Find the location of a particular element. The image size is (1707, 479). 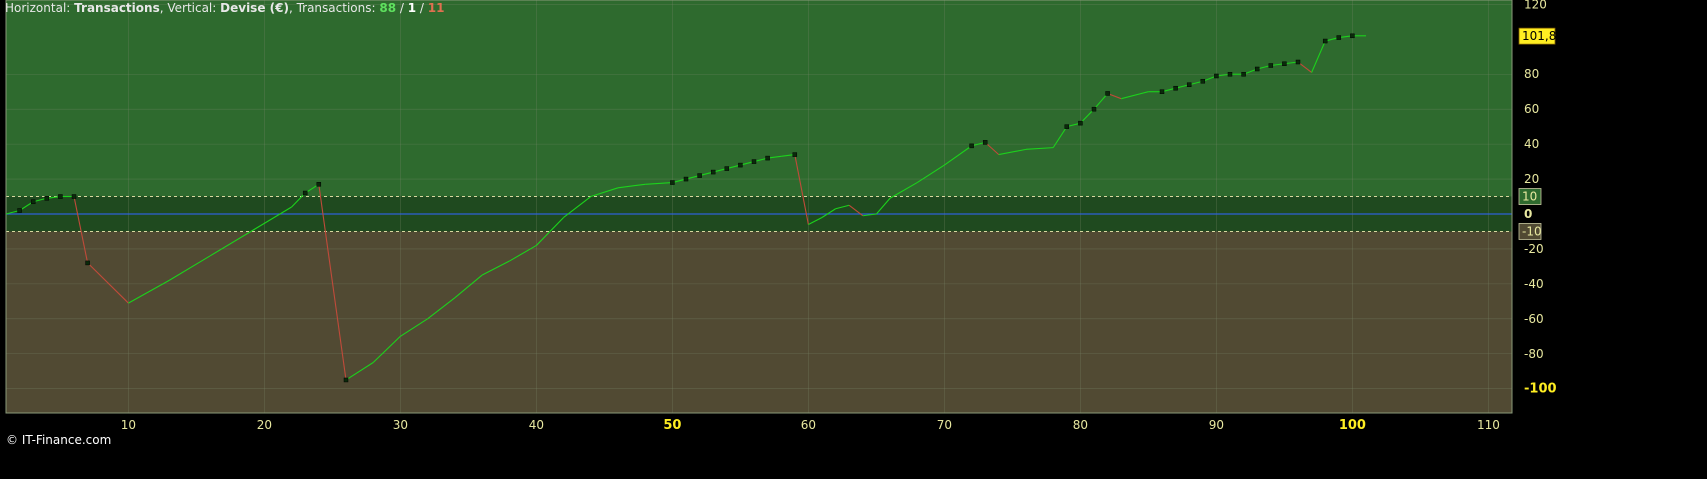

x-tick-label: 20 is located at coordinates (264, 425).